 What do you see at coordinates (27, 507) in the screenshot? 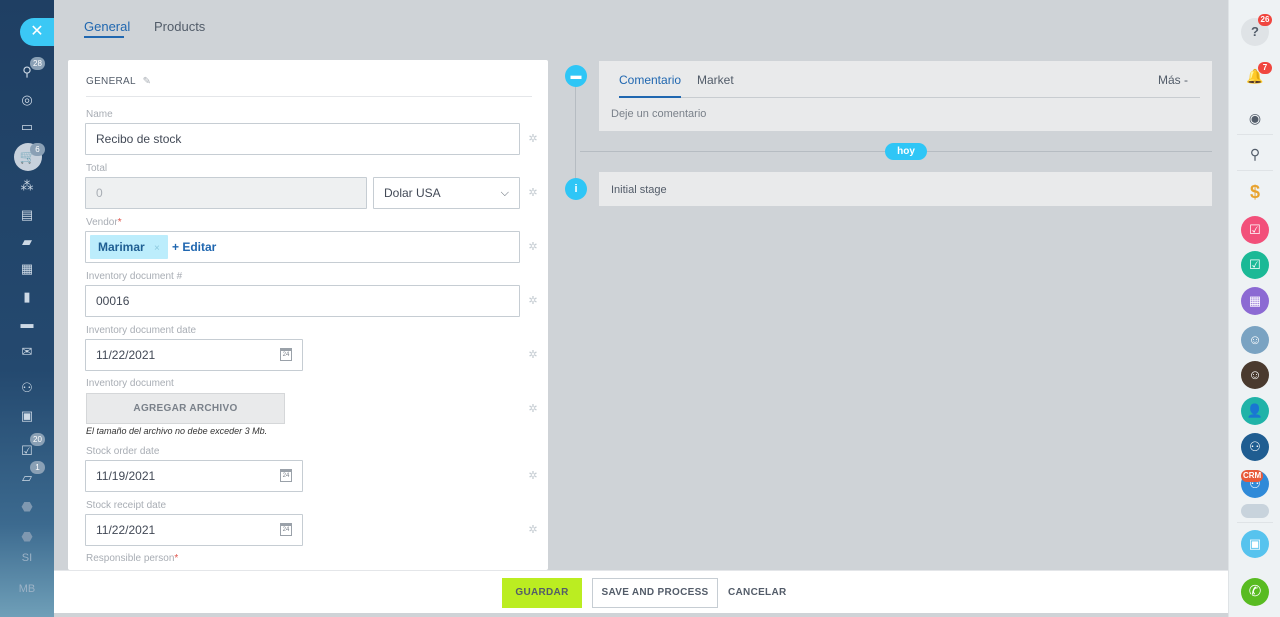
I see `database-icon: ⬣` at bounding box center [27, 507].